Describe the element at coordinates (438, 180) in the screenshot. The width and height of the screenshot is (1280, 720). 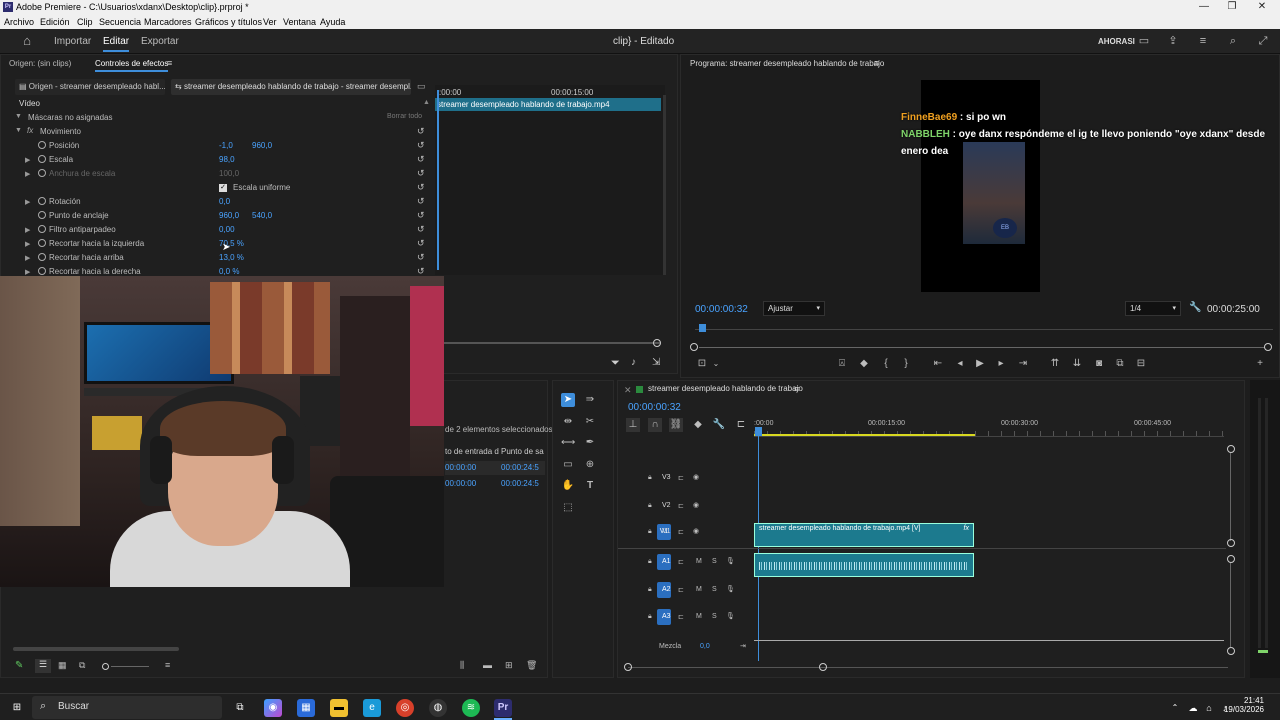
I see `mini-playhead` at that location.